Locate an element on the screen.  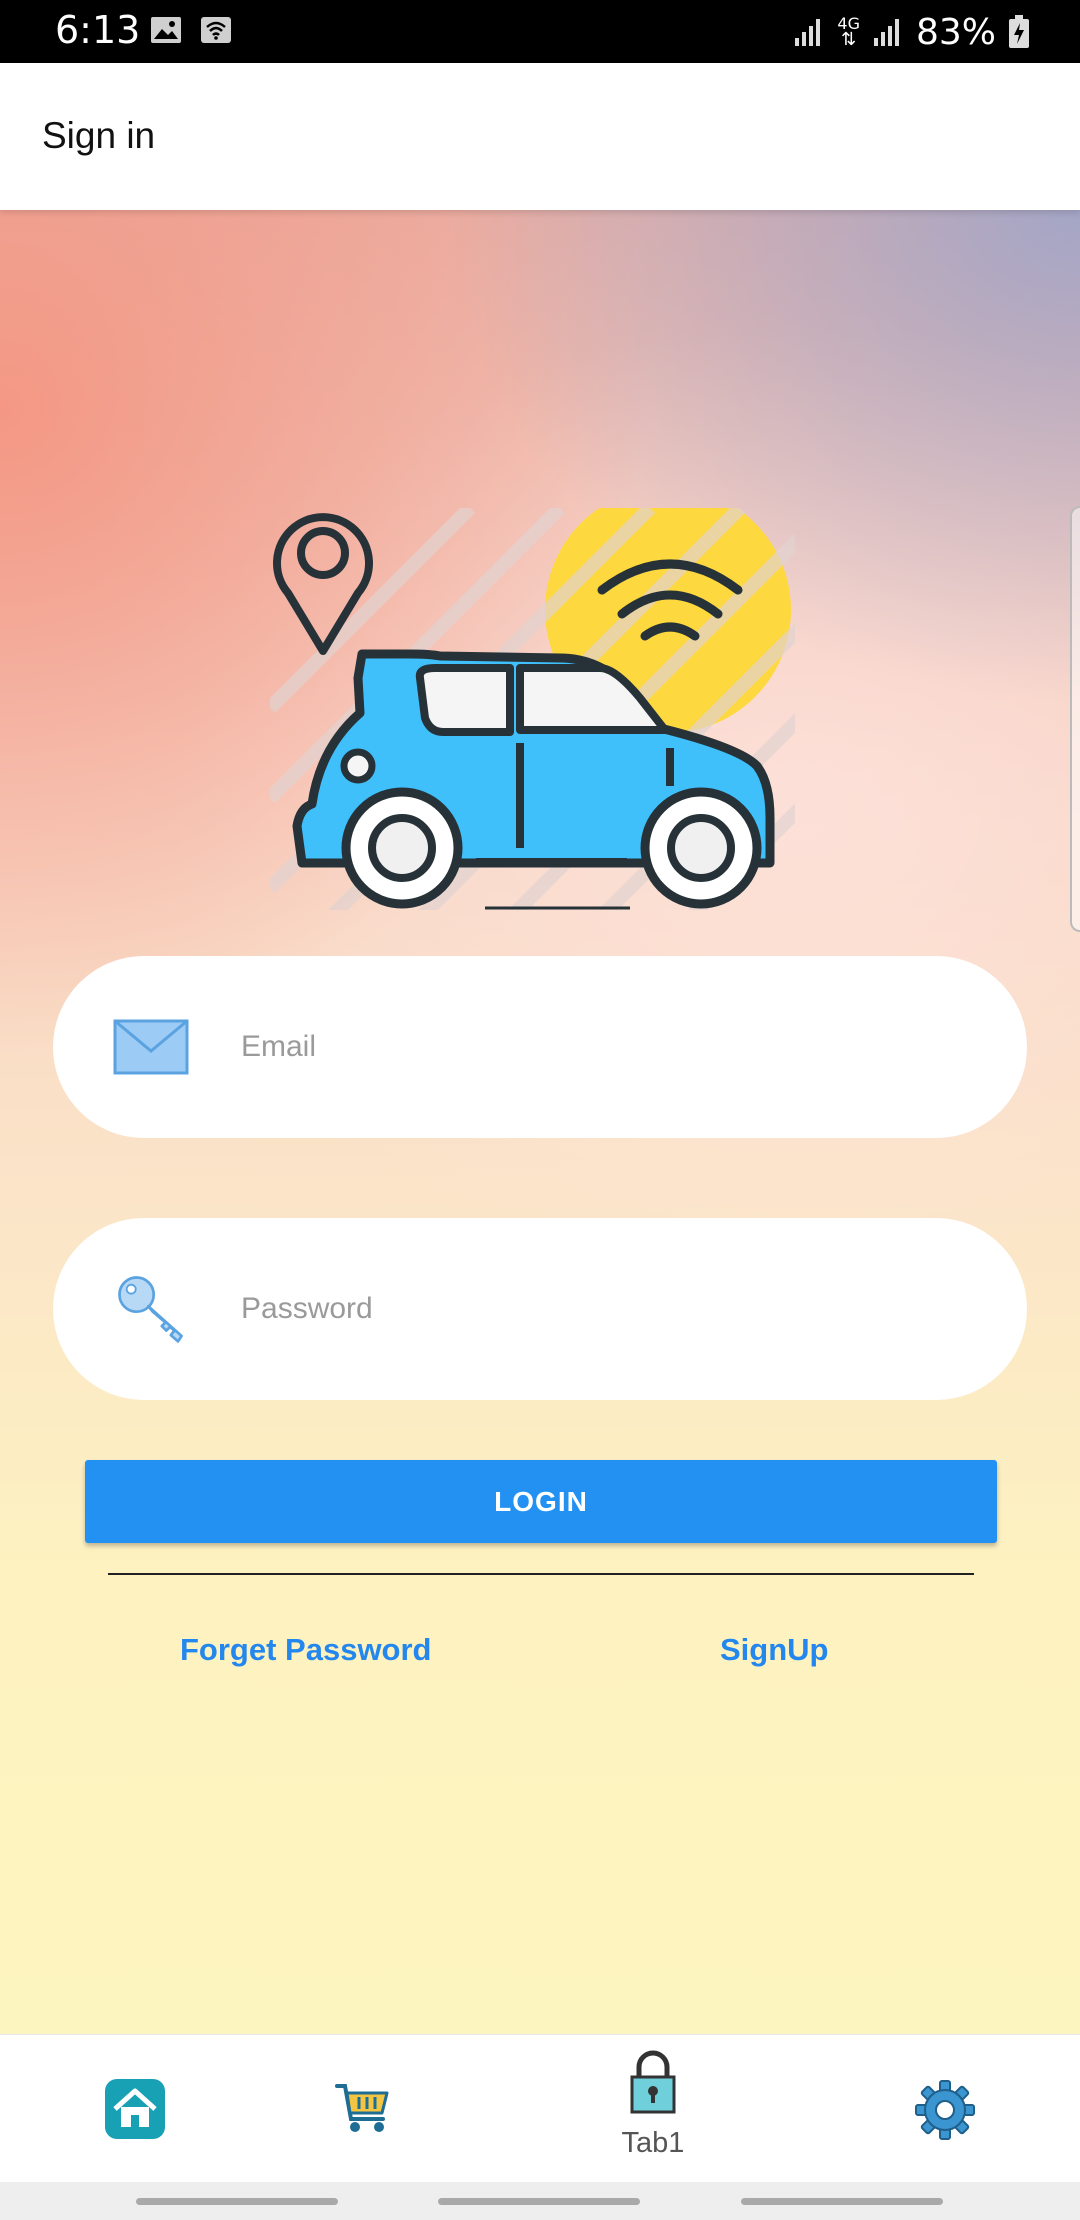
email-pill is located at coordinates (540, 1047).